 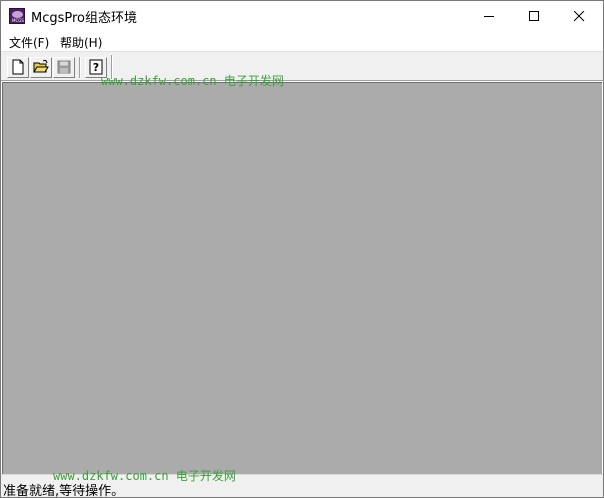 I want to click on maximize-icon, so click(x=534, y=16).